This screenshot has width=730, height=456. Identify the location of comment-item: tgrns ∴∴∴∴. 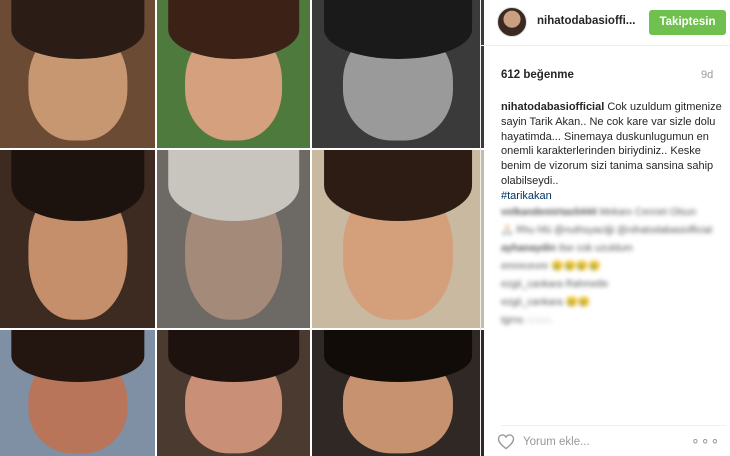
(613, 321).